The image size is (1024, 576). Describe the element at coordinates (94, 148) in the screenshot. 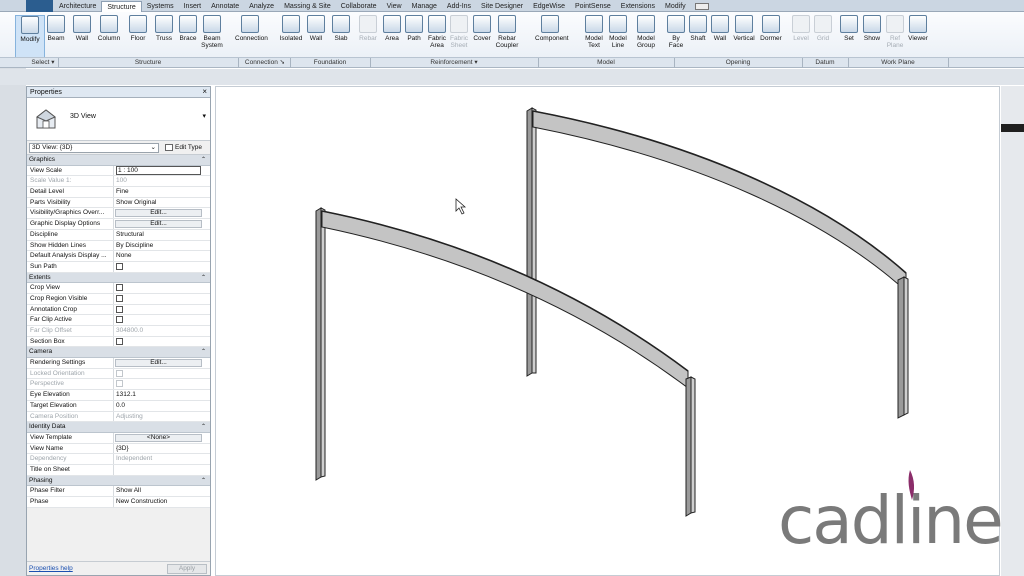

I see `instance-selector: 3D View: {3D} ⌄` at that location.